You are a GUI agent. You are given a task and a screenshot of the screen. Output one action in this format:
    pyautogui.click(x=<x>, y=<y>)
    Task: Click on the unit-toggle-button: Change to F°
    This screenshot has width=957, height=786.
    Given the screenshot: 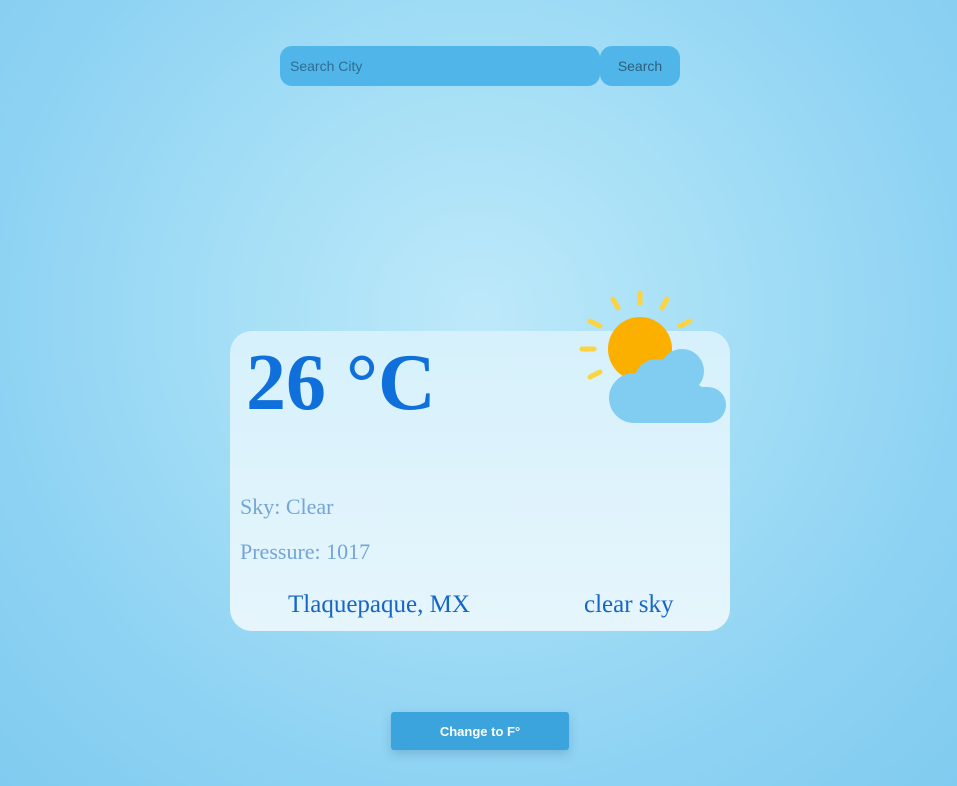 What is the action you would take?
    pyautogui.click(x=480, y=731)
    